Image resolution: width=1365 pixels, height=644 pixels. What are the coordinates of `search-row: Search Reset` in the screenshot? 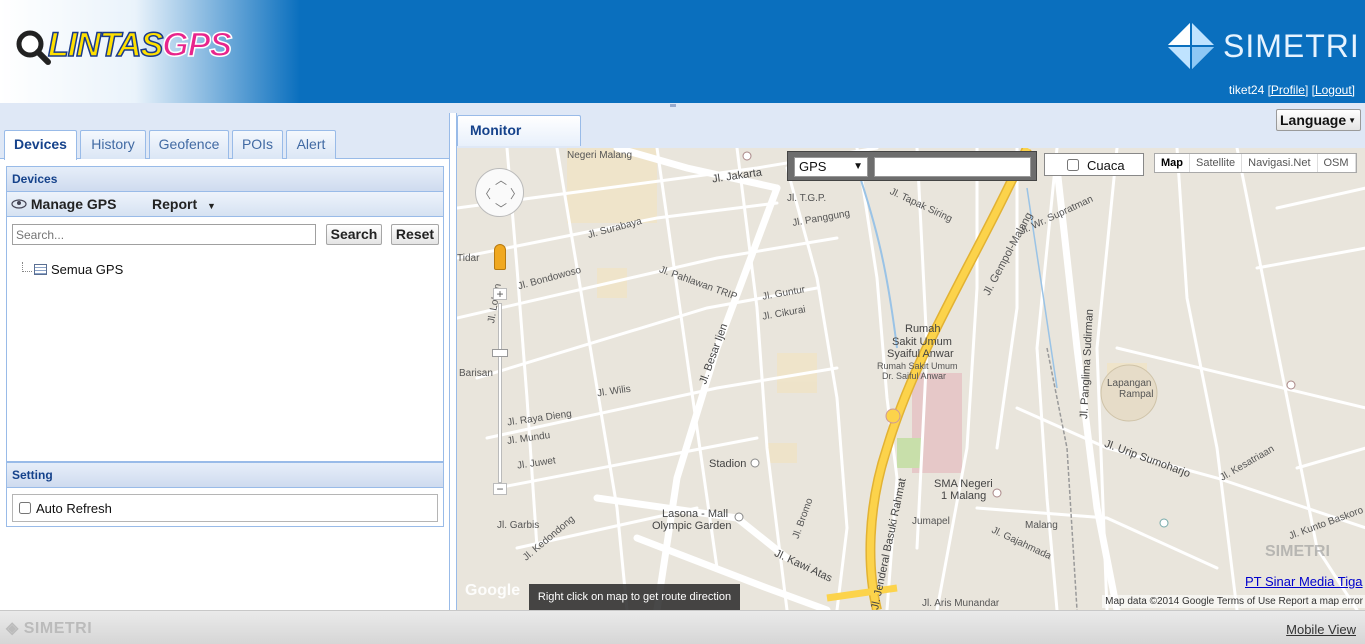 It's located at (225, 234).